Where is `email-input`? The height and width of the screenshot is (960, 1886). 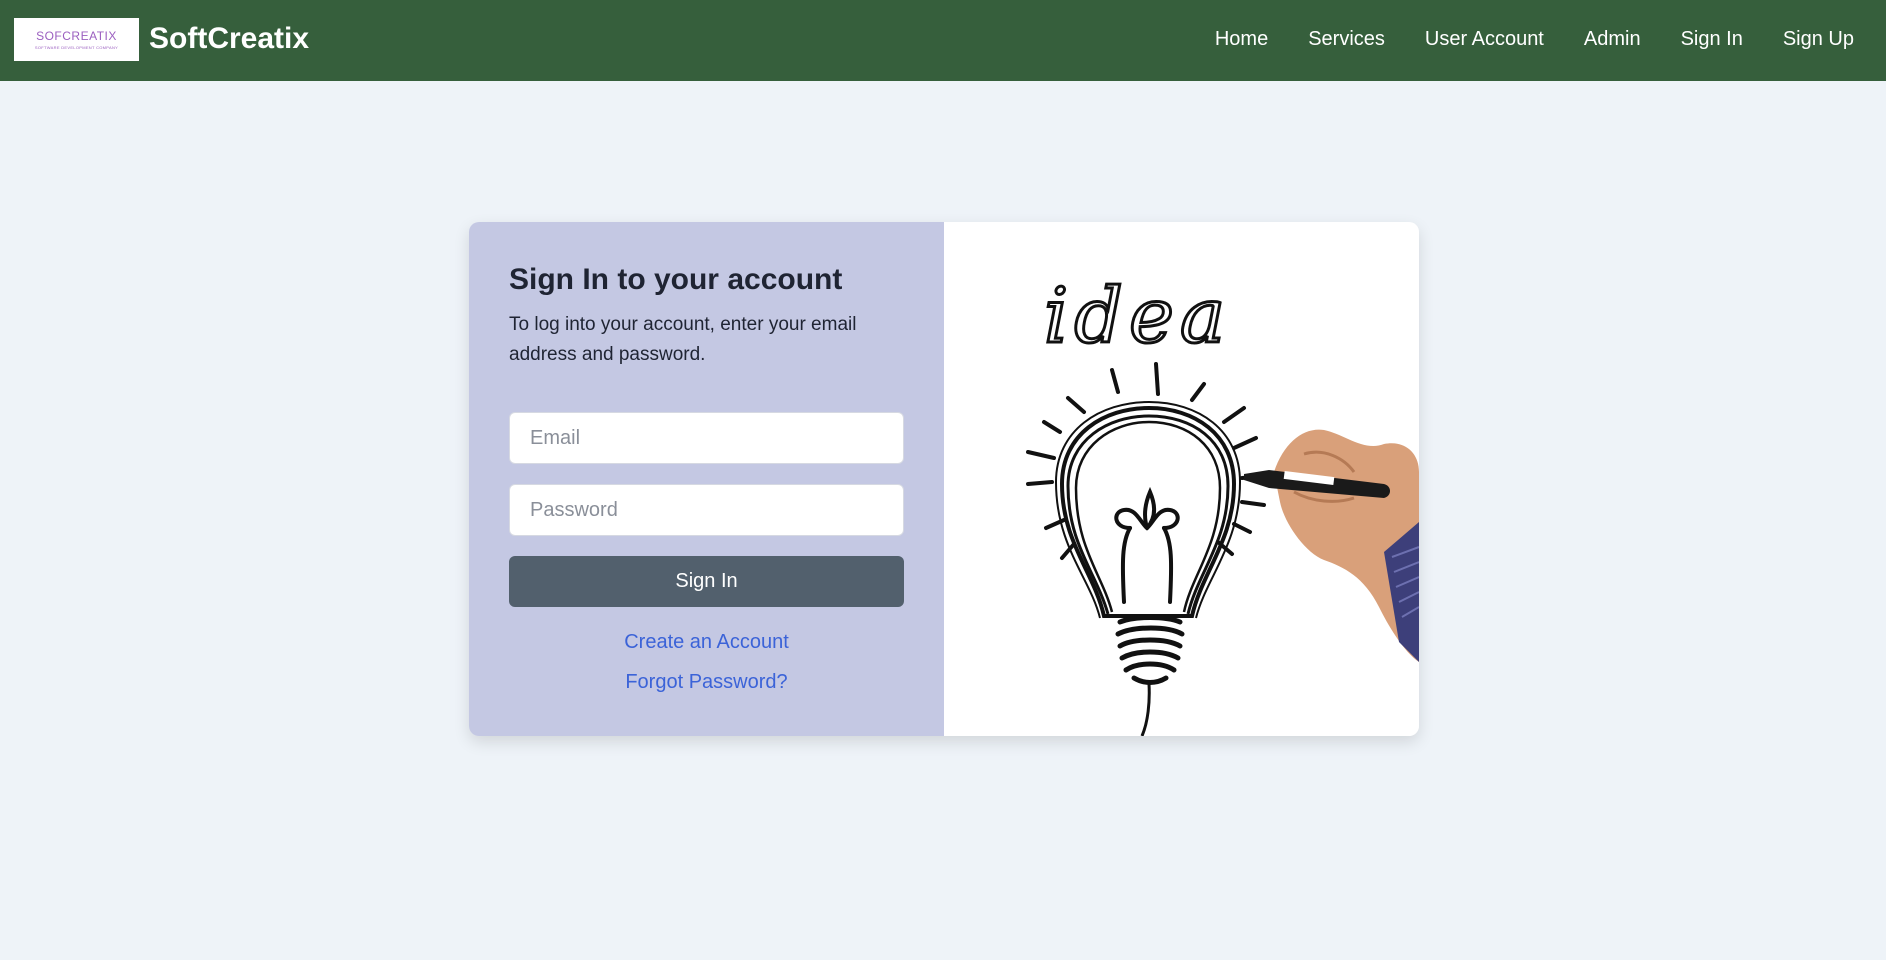
email-input is located at coordinates (706, 438).